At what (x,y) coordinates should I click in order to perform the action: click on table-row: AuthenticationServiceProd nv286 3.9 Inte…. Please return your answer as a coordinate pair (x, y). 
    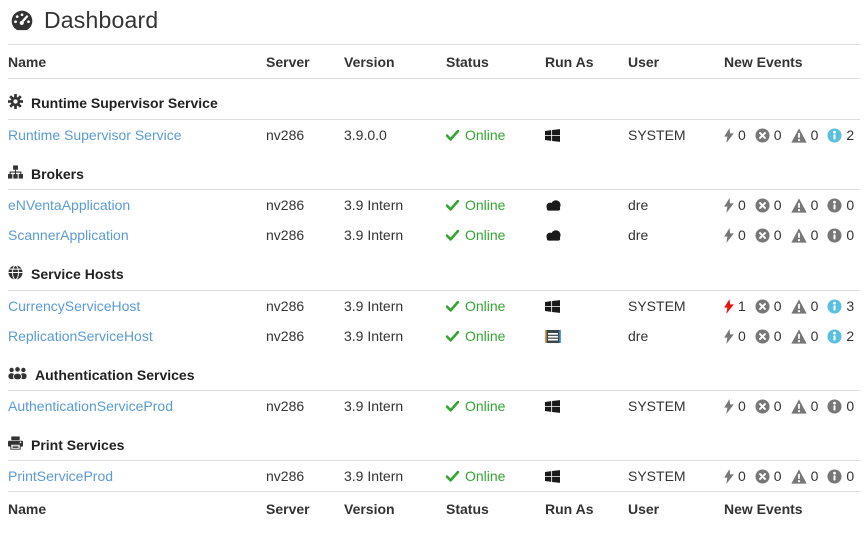
    Looking at the image, I should click on (434, 406).